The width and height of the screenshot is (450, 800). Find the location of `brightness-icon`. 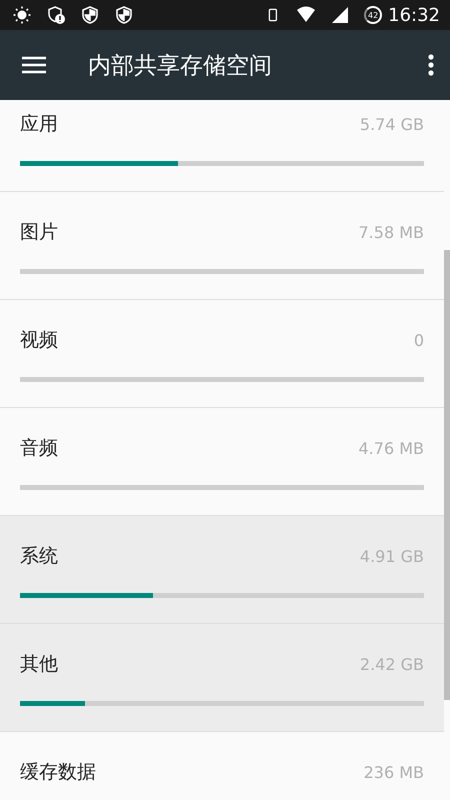

brightness-icon is located at coordinates (22, 15).